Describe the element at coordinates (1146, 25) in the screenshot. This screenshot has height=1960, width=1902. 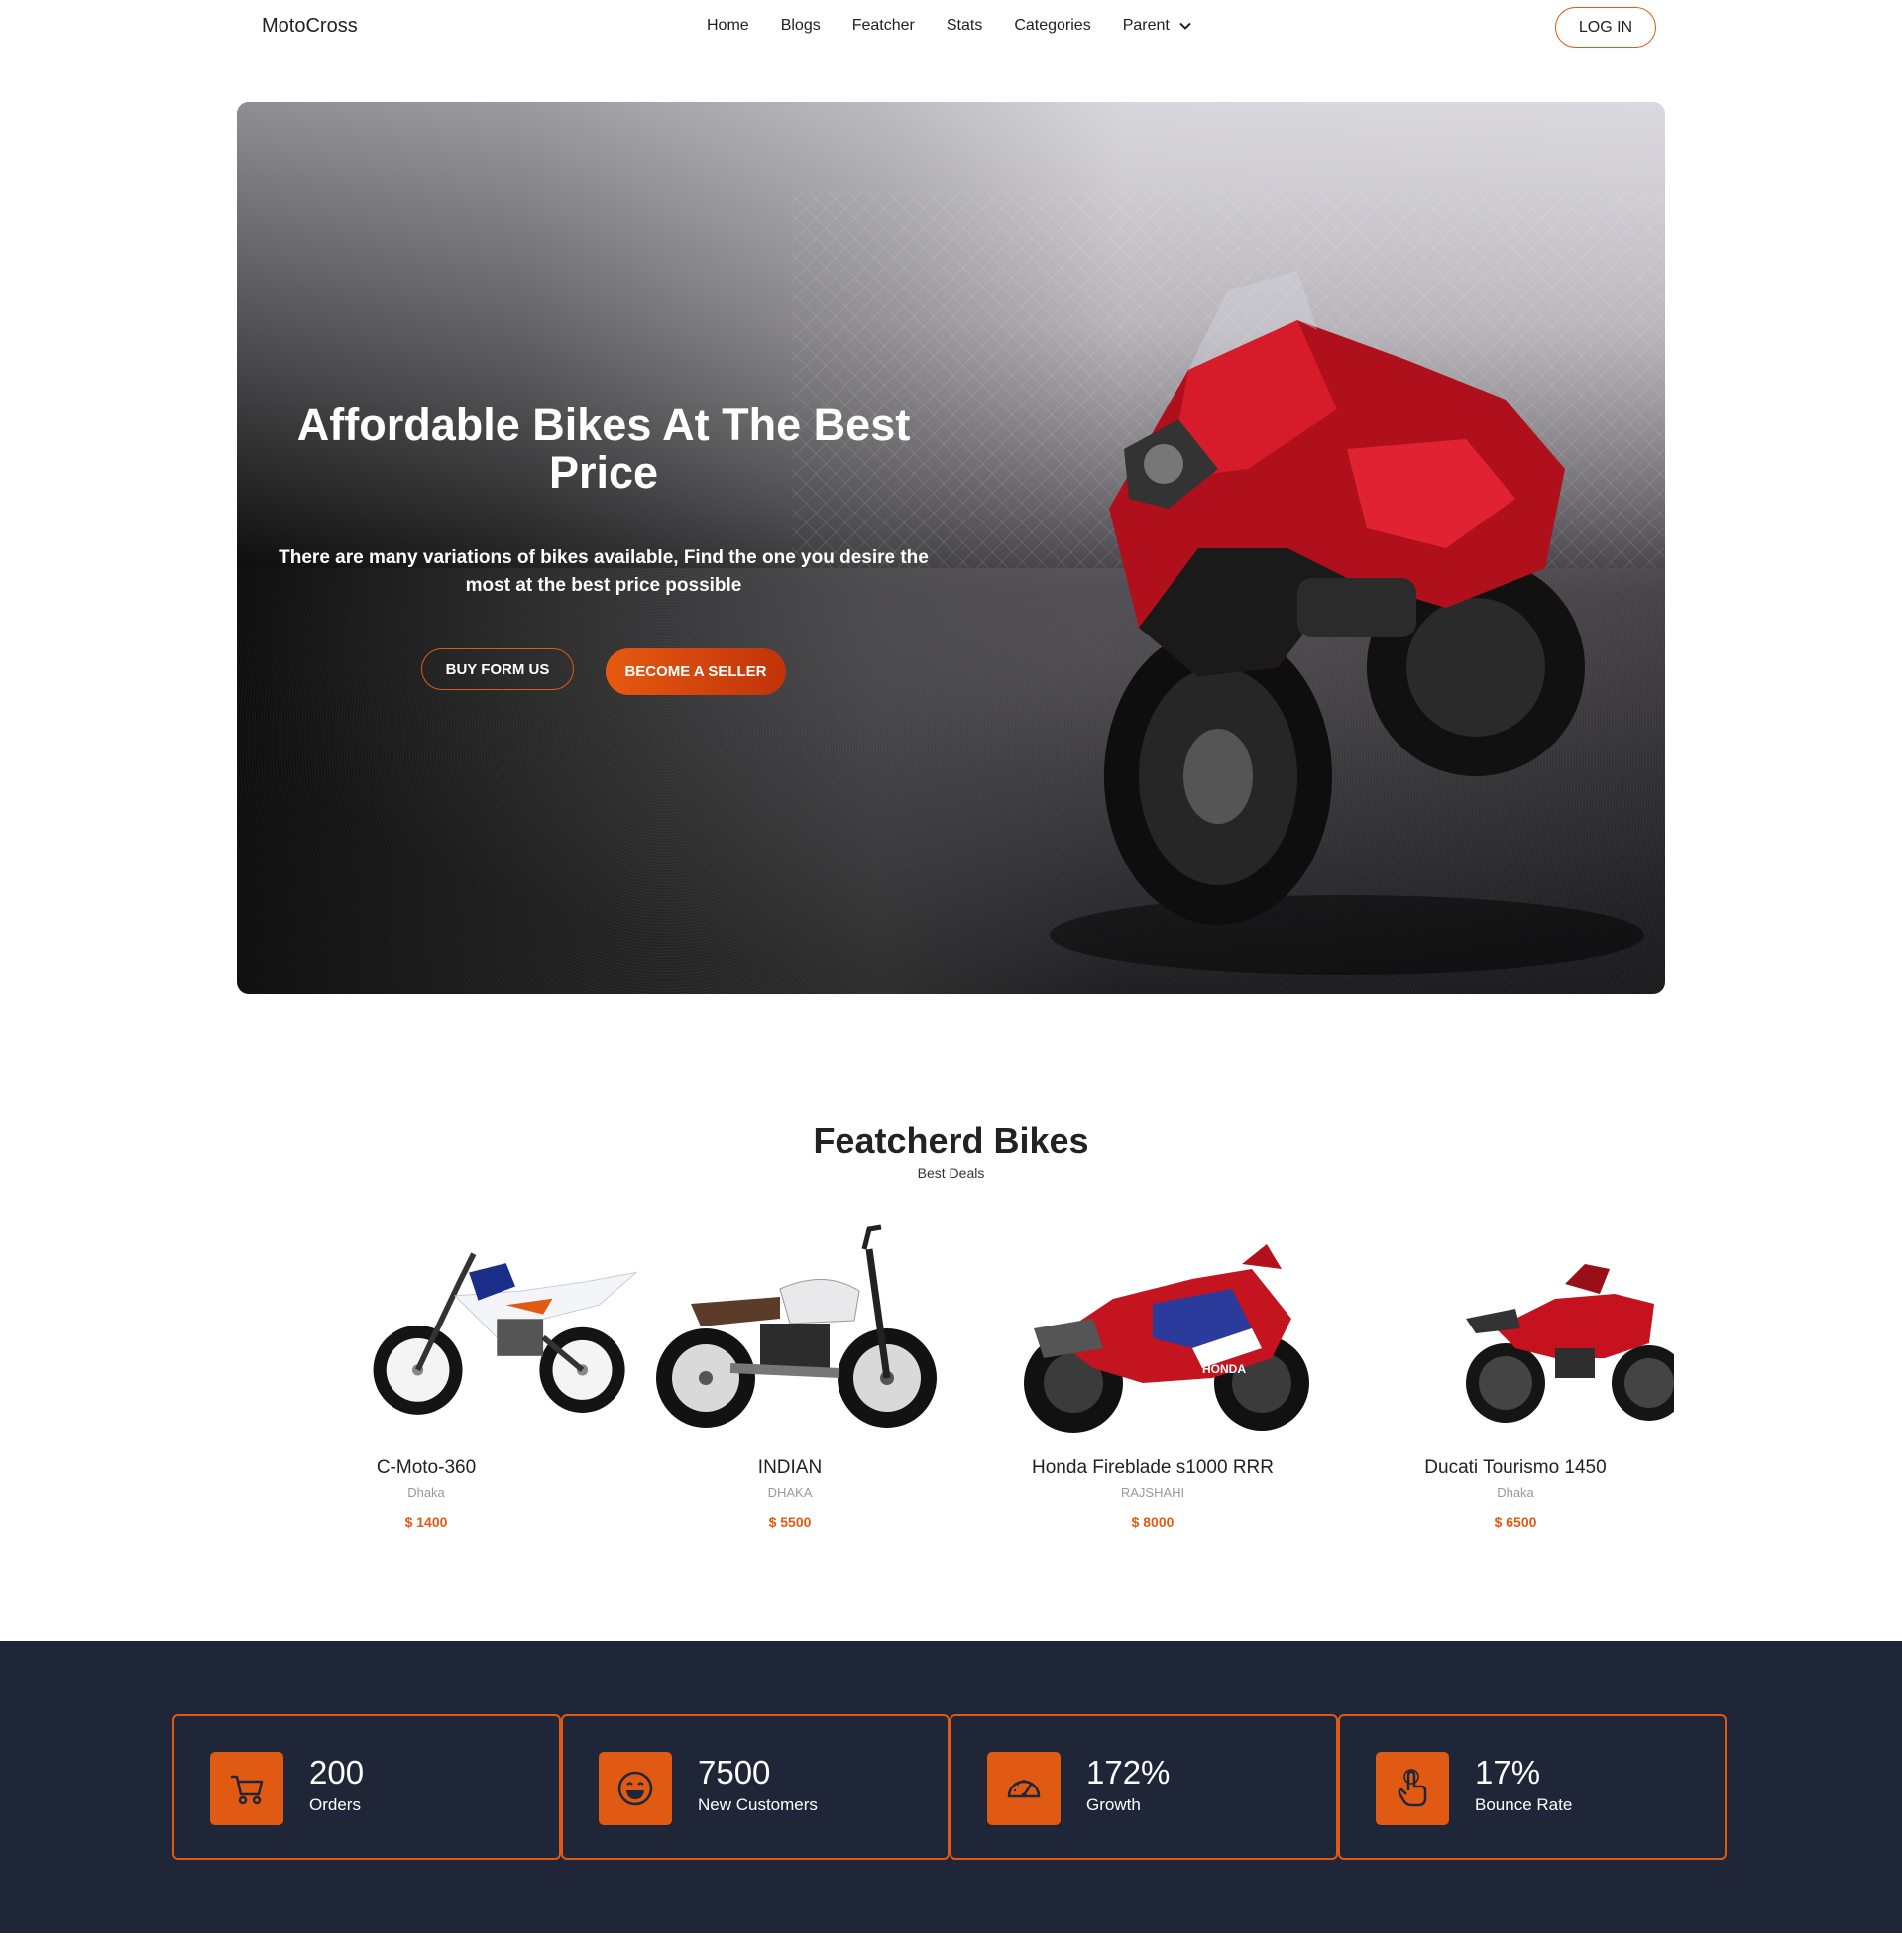
I see `nav-dropdown-parent-label: Parent` at that location.